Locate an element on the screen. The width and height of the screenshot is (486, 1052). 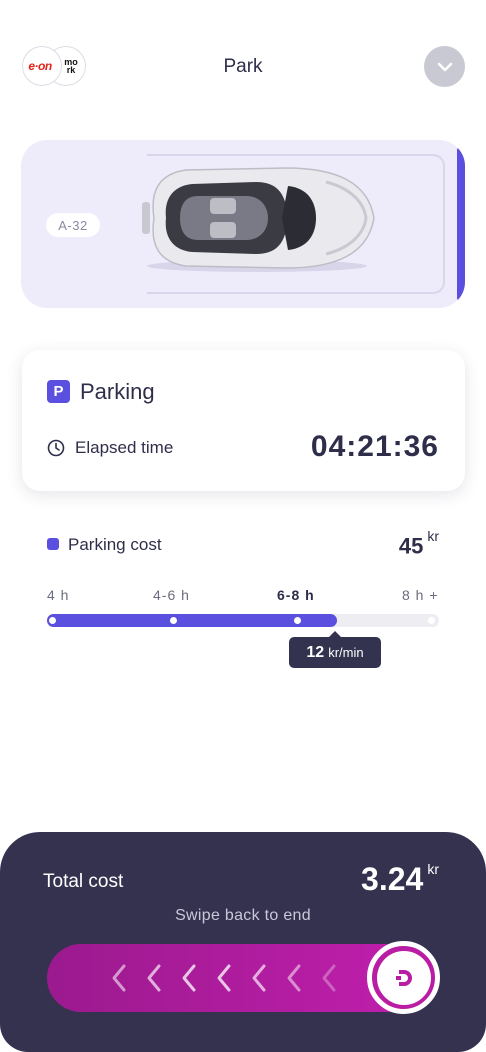
parking-session-card: P Parking Elapsed time 04:21:36 is located at coordinates (243, 420).